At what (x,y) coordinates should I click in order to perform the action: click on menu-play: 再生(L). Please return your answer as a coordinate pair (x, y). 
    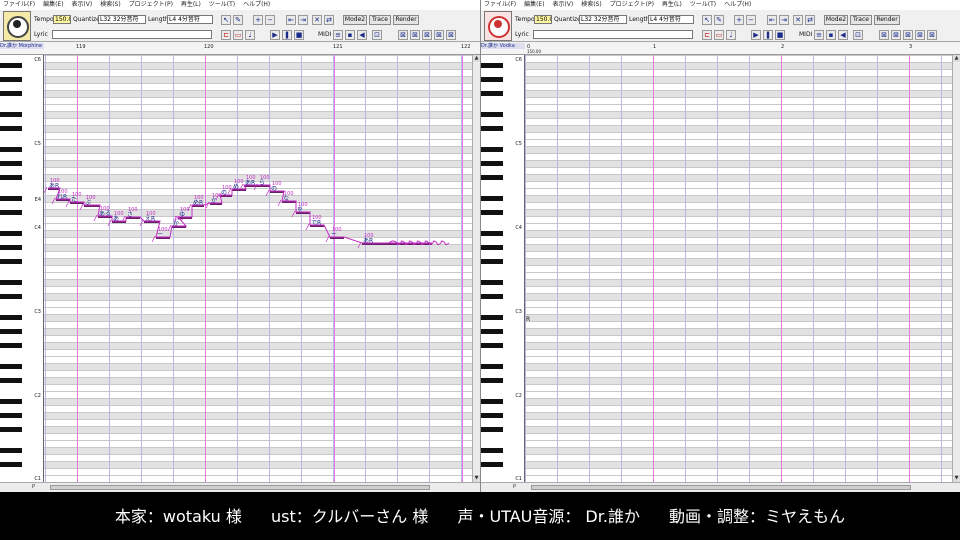
    Looking at the image, I should click on (191, 4).